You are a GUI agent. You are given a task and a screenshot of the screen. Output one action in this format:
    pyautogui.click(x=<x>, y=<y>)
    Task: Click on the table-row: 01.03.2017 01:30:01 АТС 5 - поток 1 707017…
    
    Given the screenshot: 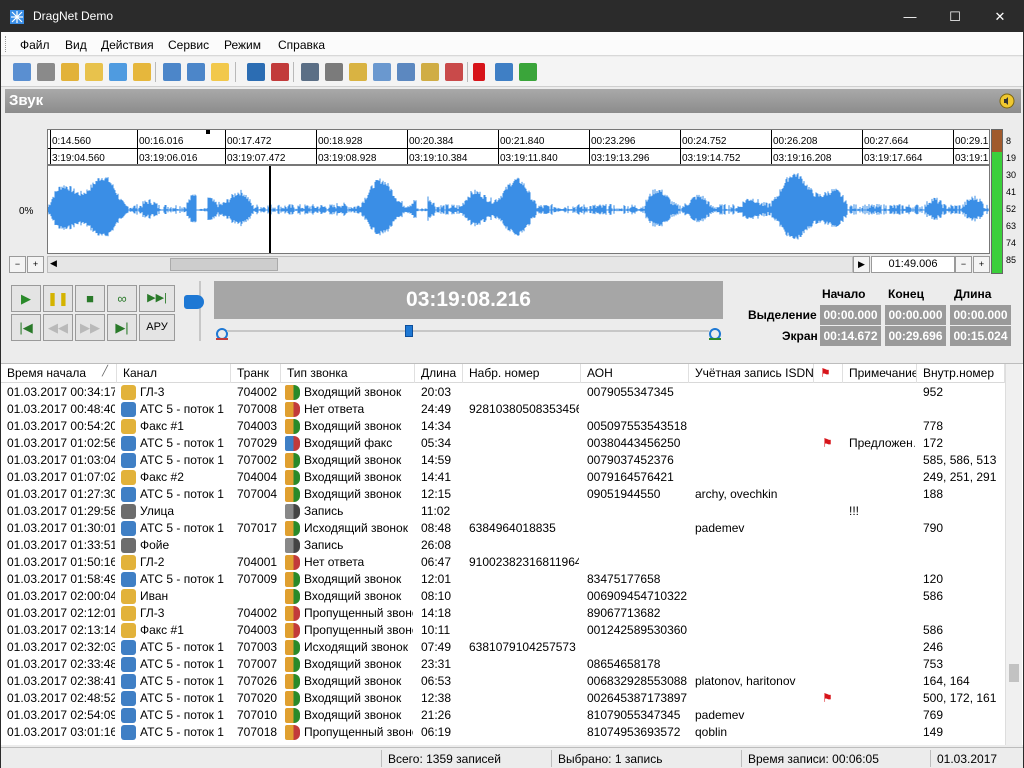 What is the action you would take?
    pyautogui.click(x=503, y=528)
    